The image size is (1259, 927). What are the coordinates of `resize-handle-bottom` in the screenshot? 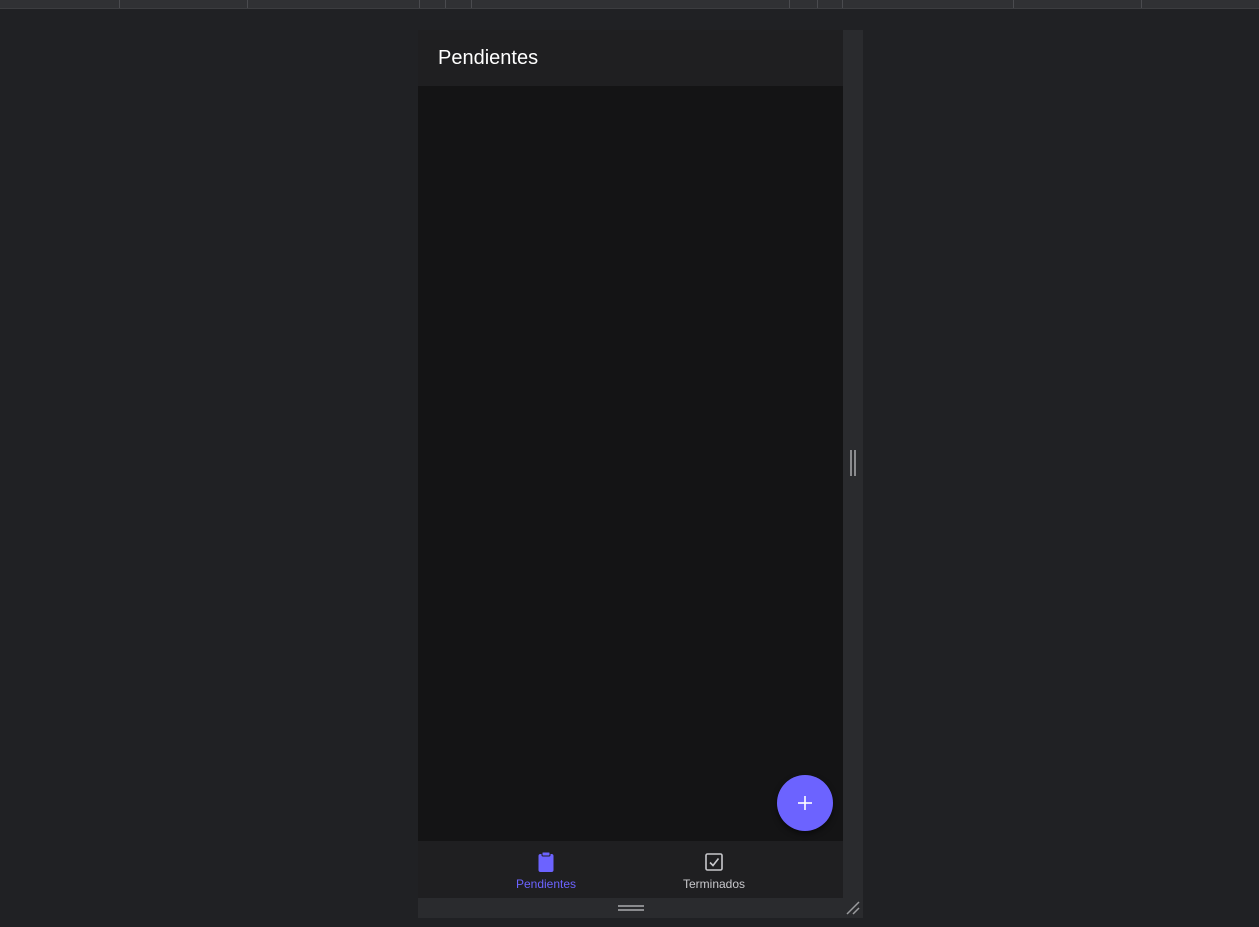 It's located at (630, 908).